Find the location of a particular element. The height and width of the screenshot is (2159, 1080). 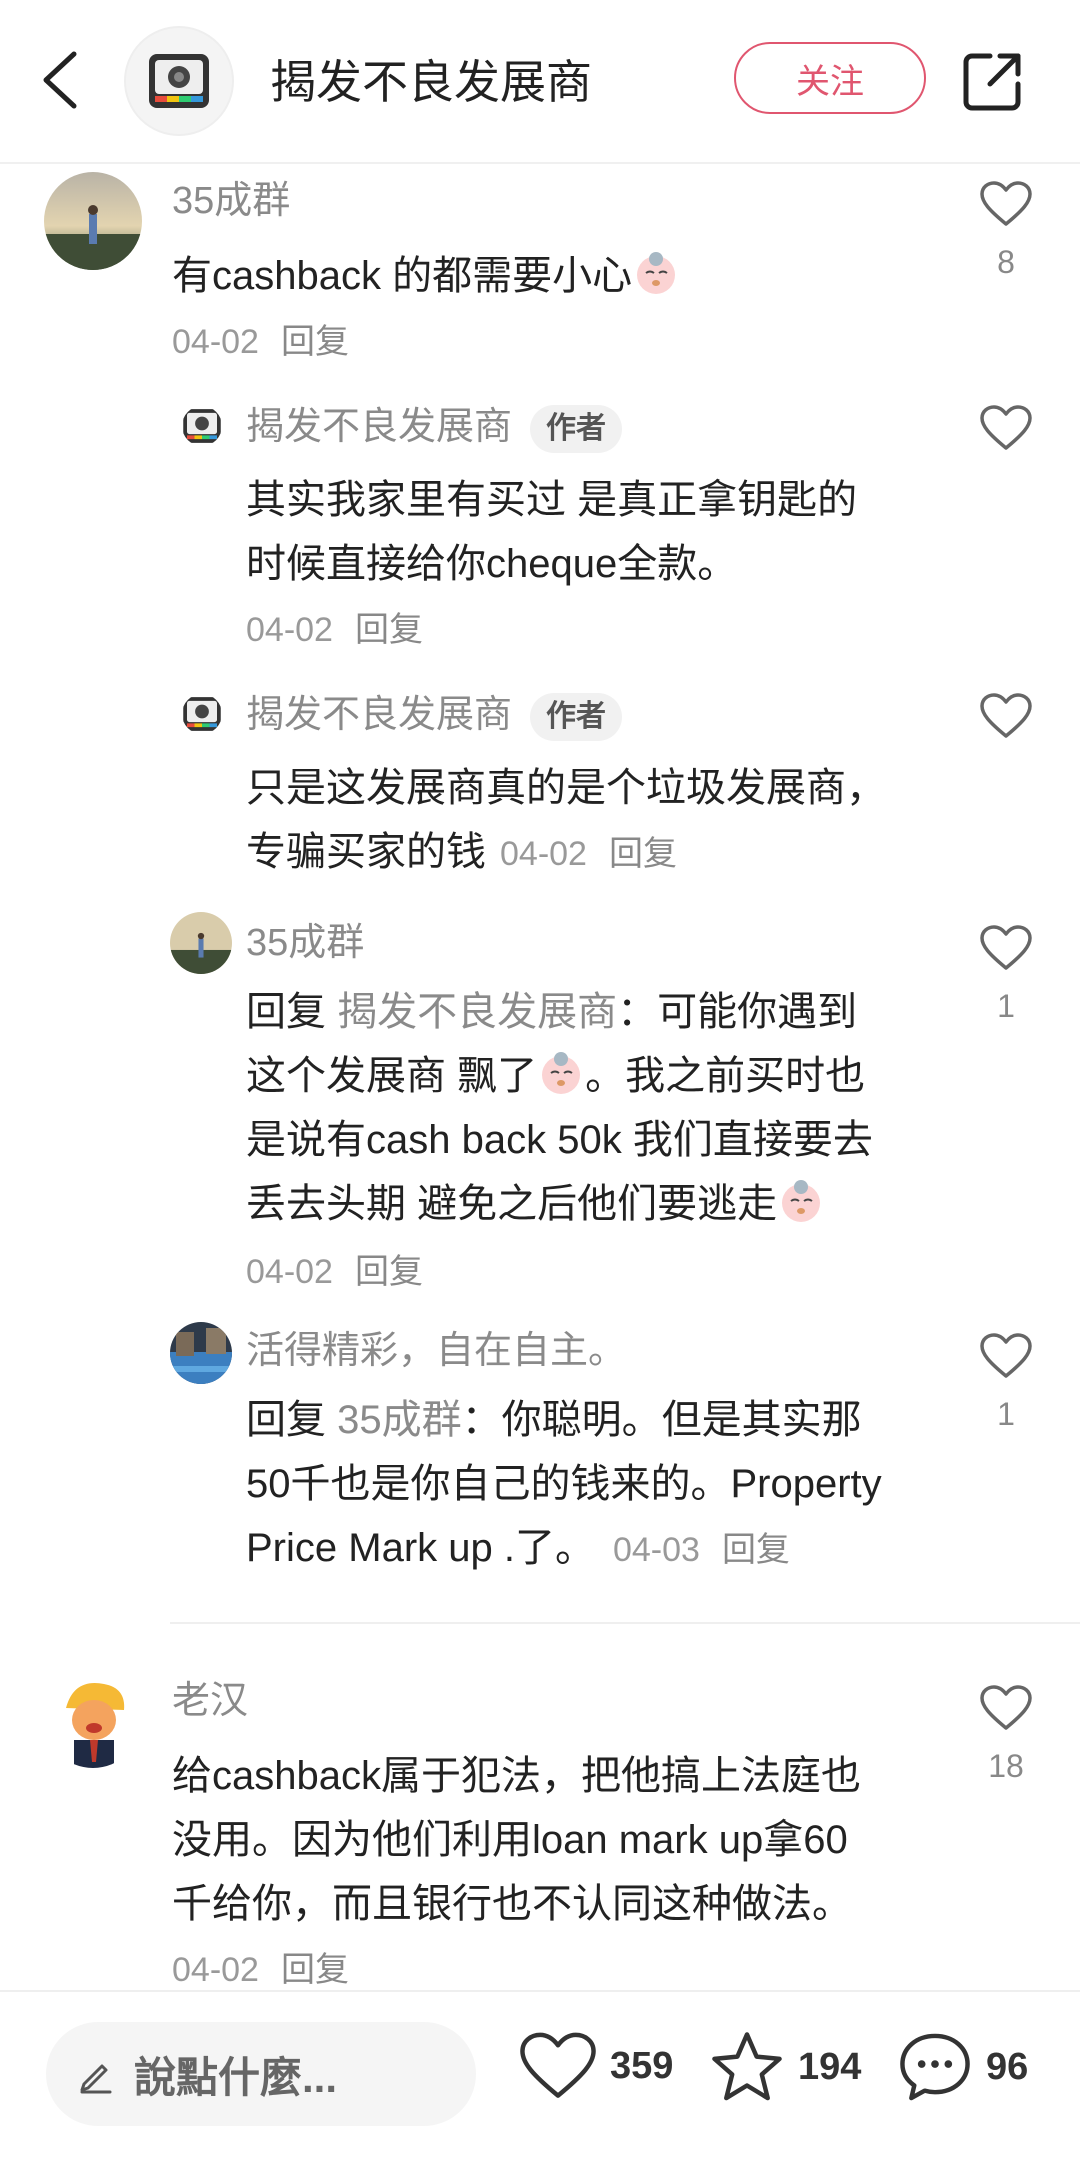

favorite-total: 194 is located at coordinates (830, 2066).